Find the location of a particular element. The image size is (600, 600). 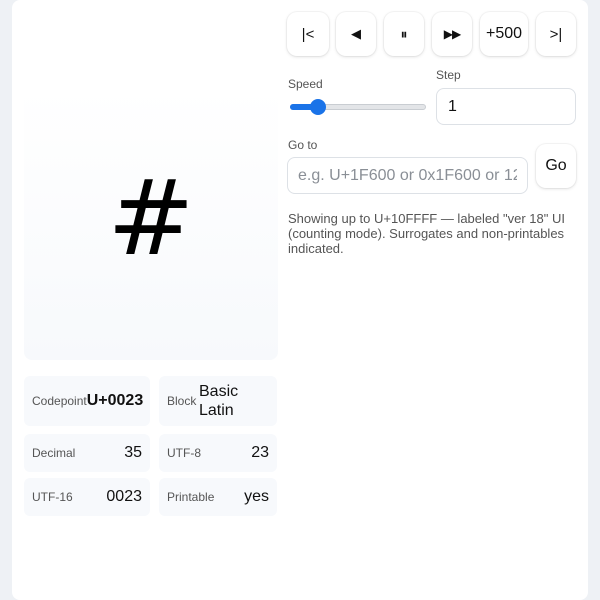

decimal-value: 35 is located at coordinates (133, 452).